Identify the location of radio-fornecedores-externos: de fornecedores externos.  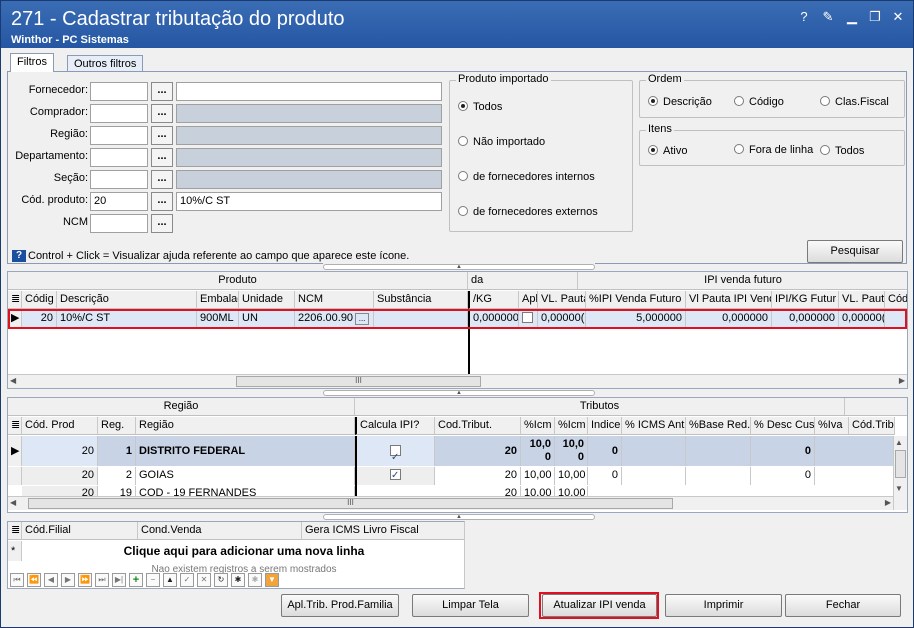
(528, 212).